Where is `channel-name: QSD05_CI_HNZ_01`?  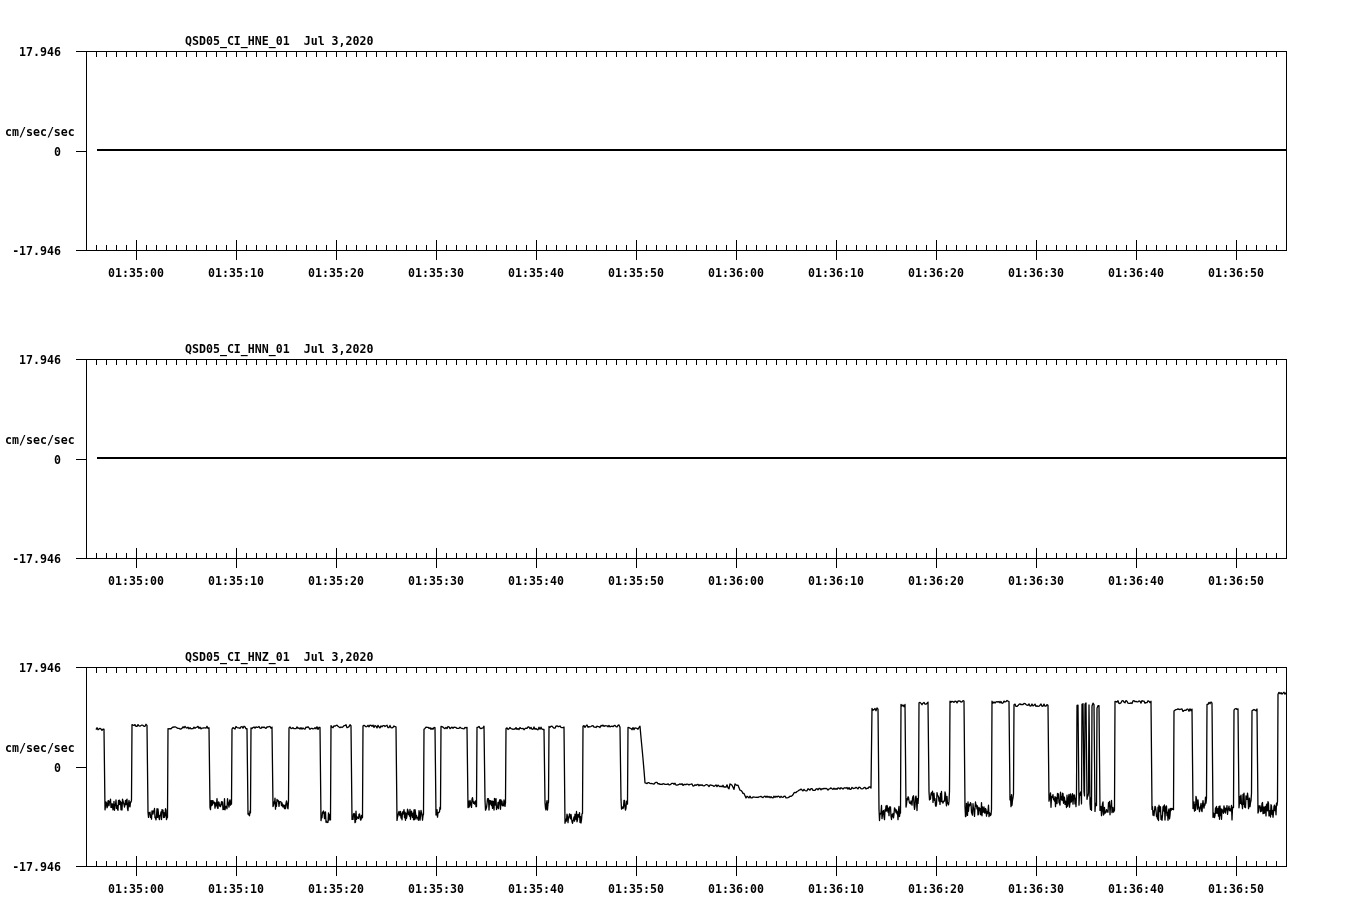
channel-name: QSD05_CI_HNZ_01 is located at coordinates (237, 657).